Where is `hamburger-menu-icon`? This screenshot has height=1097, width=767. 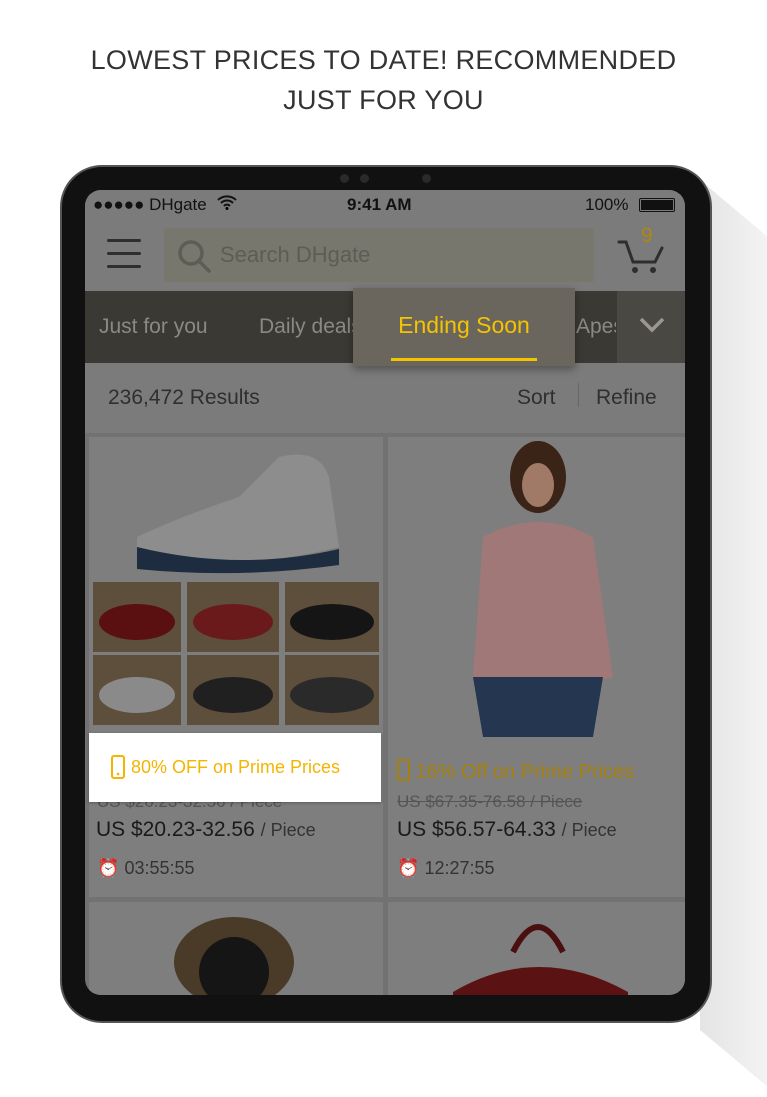 hamburger-menu-icon is located at coordinates (124, 256).